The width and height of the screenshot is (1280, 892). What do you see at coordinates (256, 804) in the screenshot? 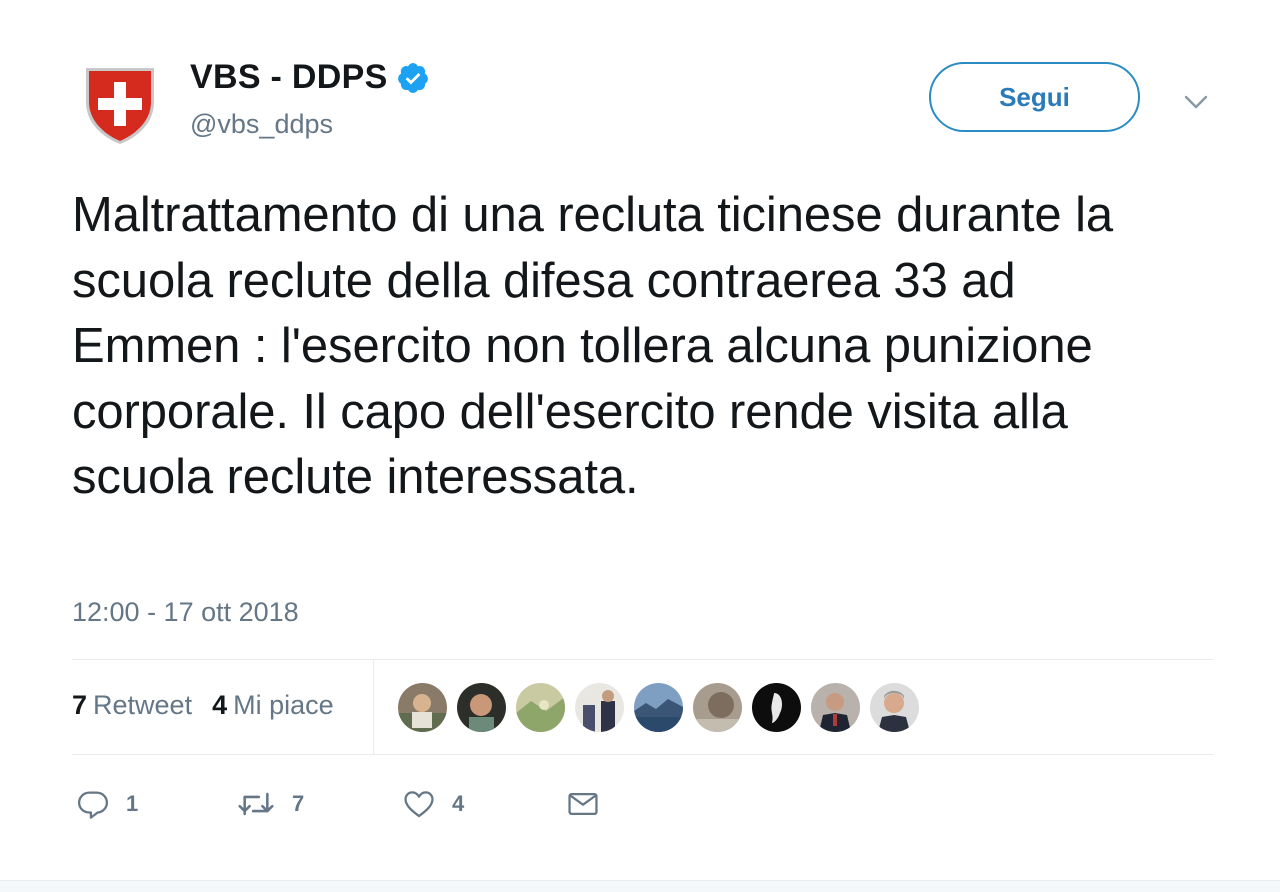
I see `retweet-icon` at bounding box center [256, 804].